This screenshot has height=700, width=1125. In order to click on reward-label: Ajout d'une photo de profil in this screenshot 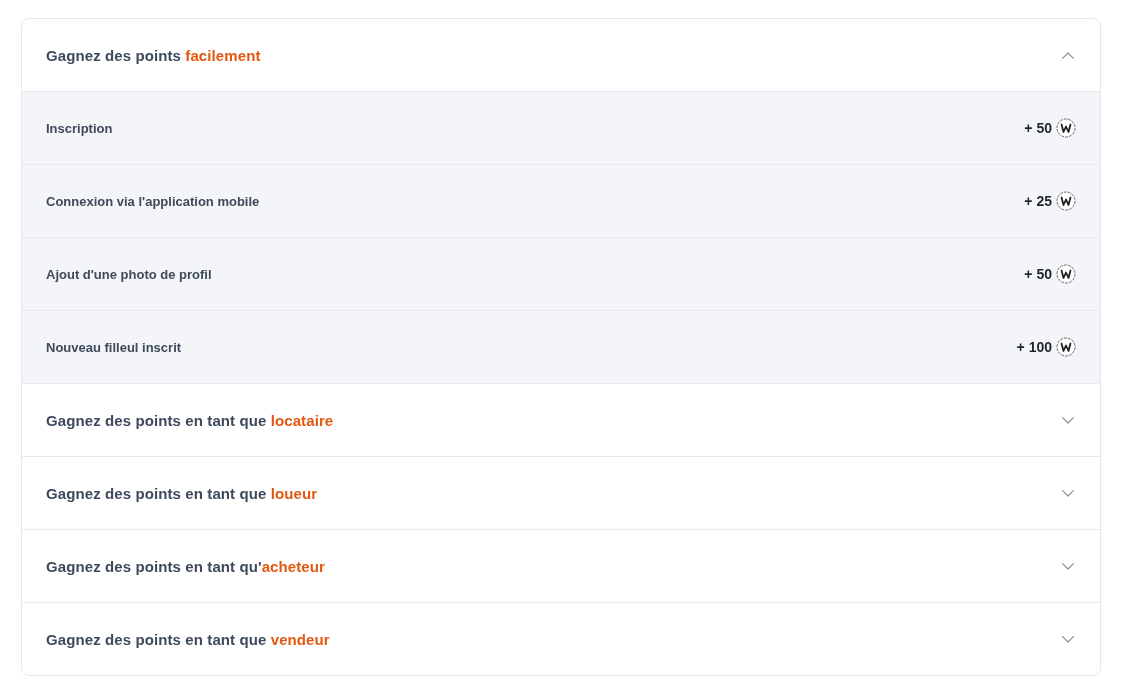, I will do `click(129, 274)`.